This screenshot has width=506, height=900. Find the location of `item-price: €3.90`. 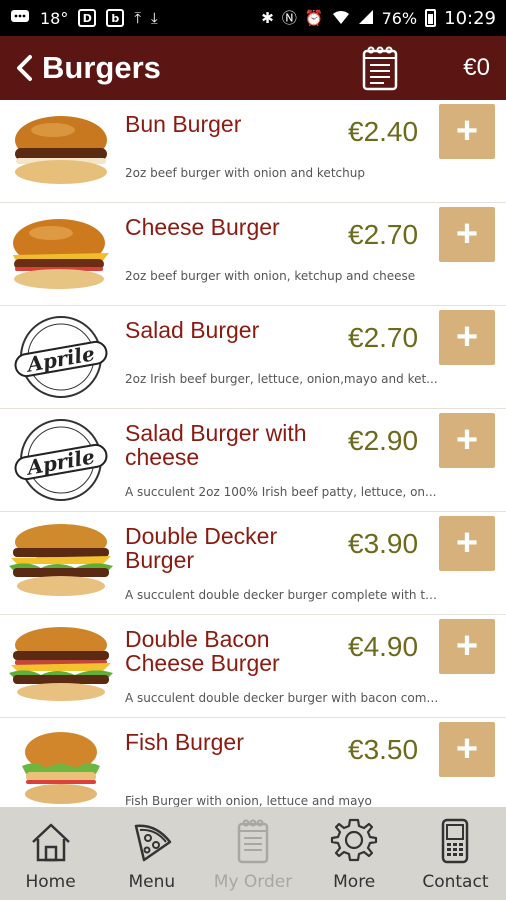

item-price: €3.90 is located at coordinates (383, 543).